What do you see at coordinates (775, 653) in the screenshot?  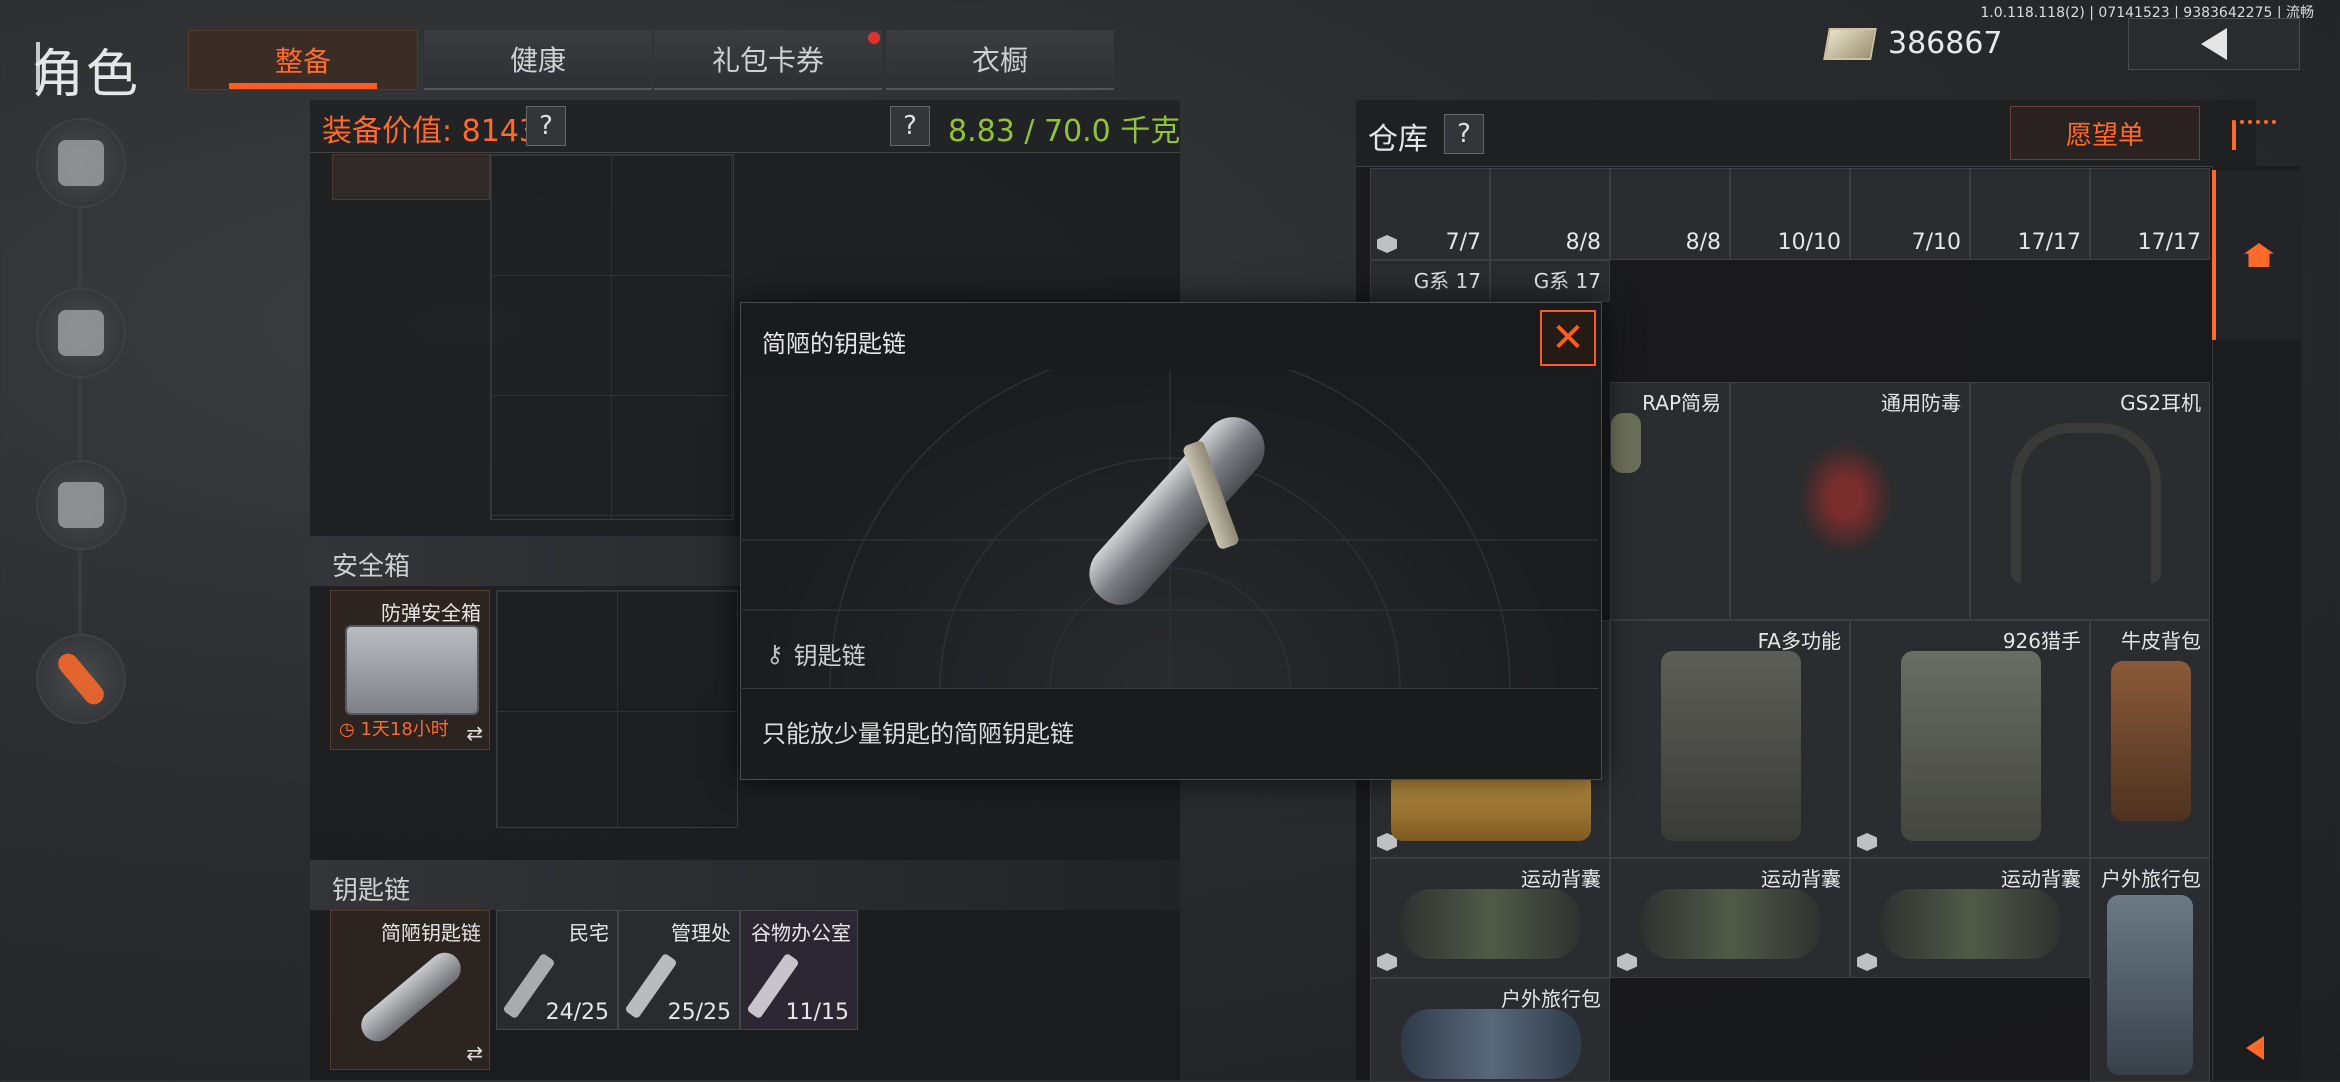 I see `key-icon: ⚷` at bounding box center [775, 653].